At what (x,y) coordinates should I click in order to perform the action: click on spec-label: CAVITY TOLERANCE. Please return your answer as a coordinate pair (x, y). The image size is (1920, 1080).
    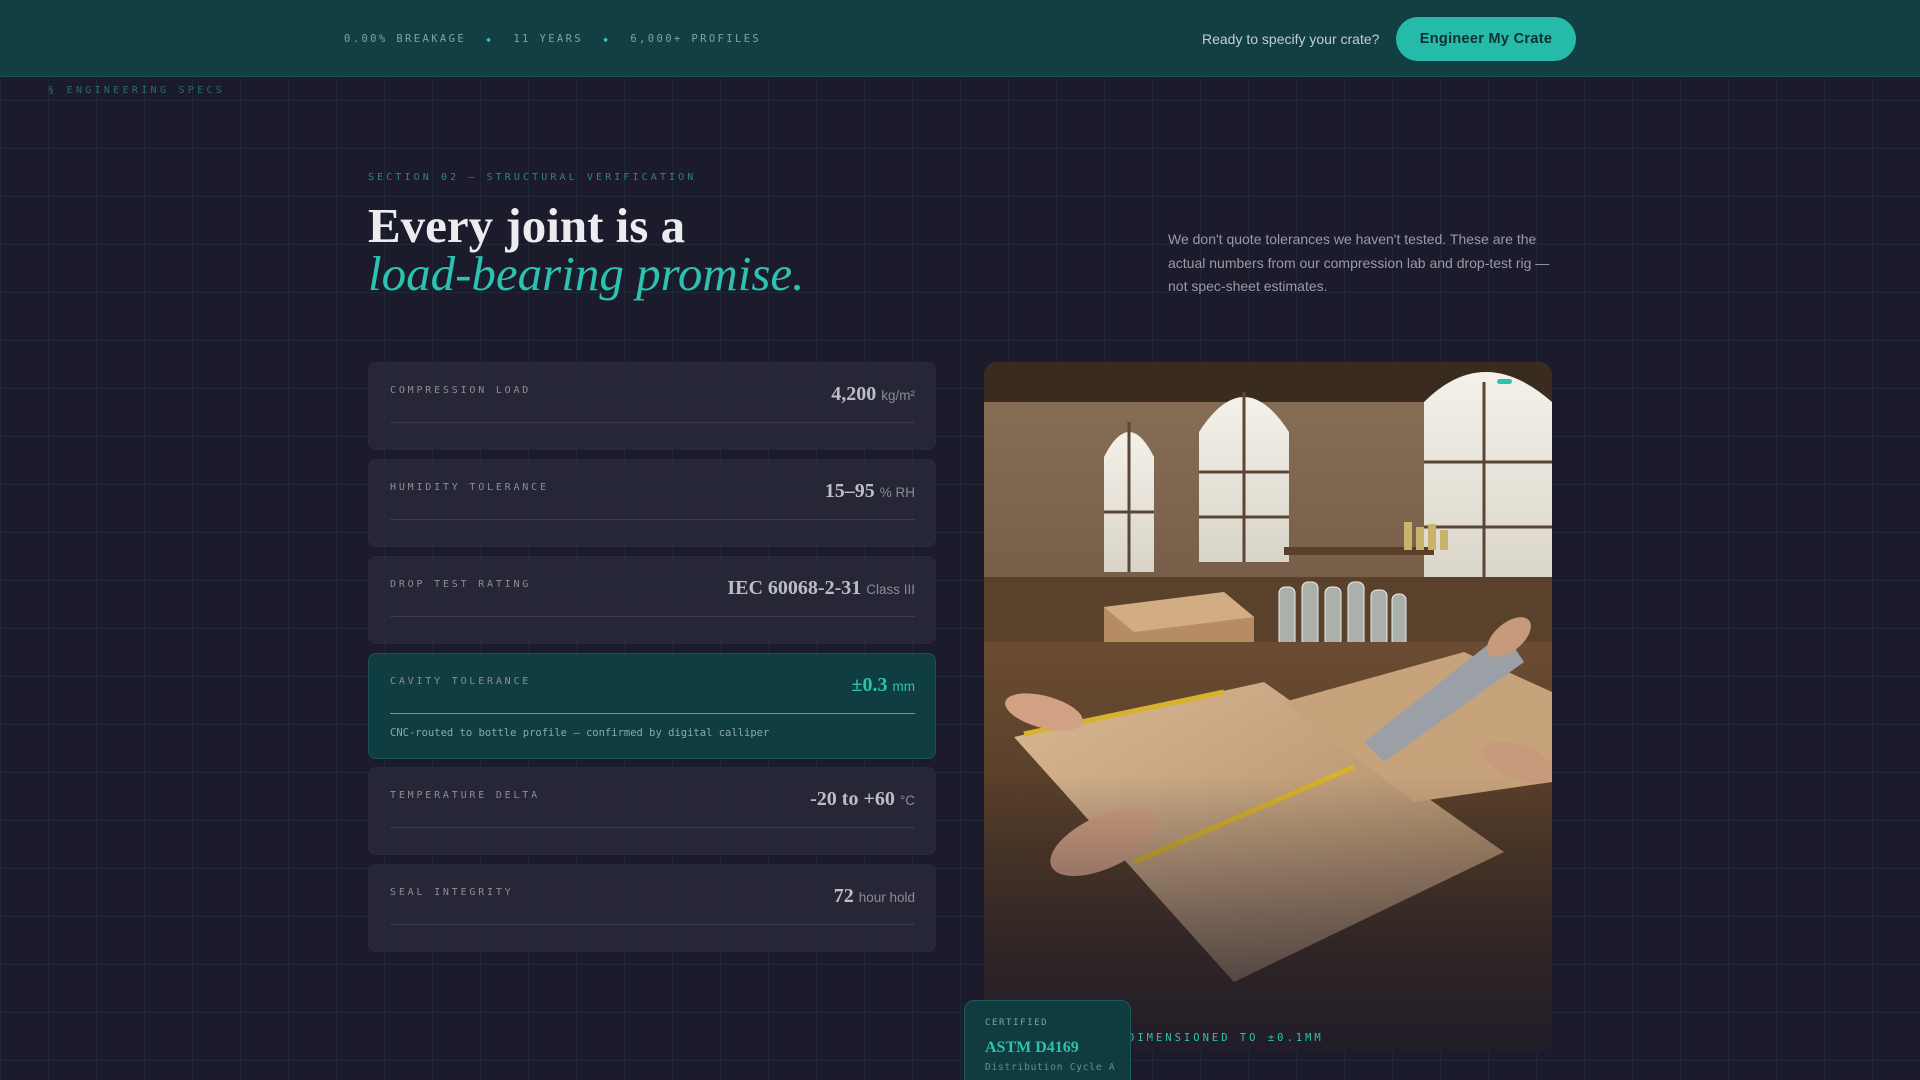
    Looking at the image, I should click on (461, 681).